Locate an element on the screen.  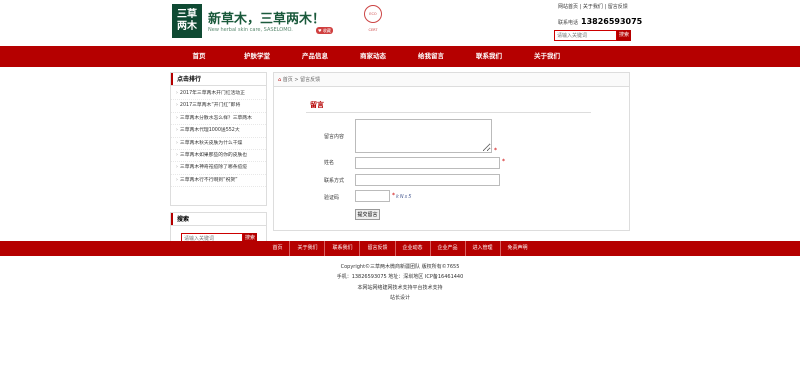
list-item: 三草两木秋天皮肤为什么干燥 is located at coordinates (218, 144).